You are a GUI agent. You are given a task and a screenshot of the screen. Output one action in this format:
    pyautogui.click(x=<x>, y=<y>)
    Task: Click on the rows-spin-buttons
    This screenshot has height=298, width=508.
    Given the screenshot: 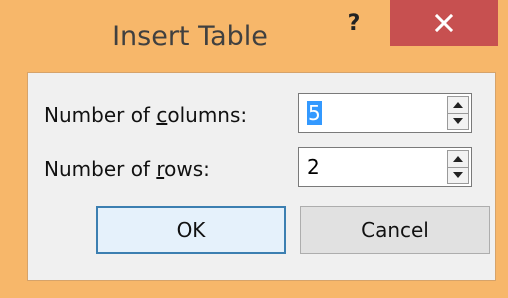 What is the action you would take?
    pyautogui.click(x=458, y=167)
    